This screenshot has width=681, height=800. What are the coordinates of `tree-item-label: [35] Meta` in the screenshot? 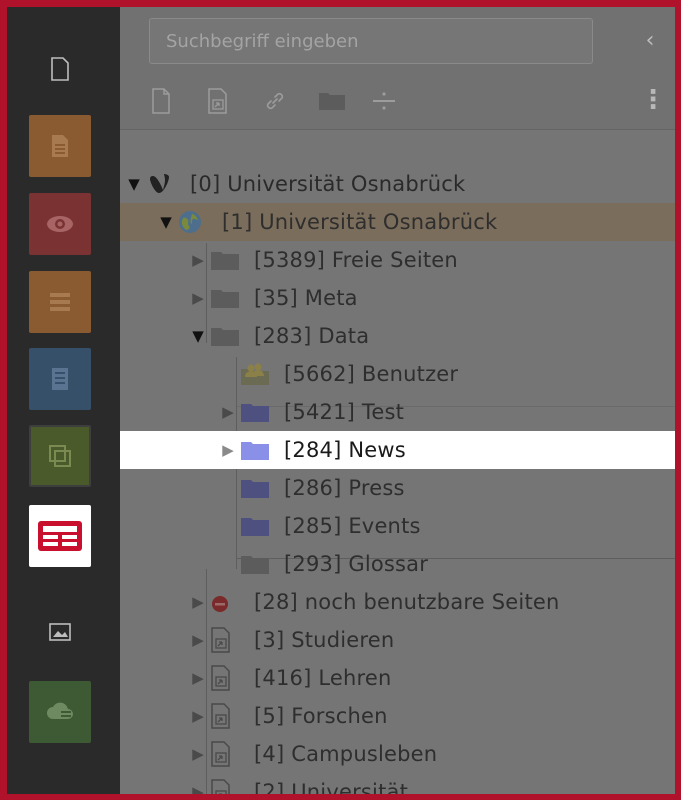 It's located at (306, 298).